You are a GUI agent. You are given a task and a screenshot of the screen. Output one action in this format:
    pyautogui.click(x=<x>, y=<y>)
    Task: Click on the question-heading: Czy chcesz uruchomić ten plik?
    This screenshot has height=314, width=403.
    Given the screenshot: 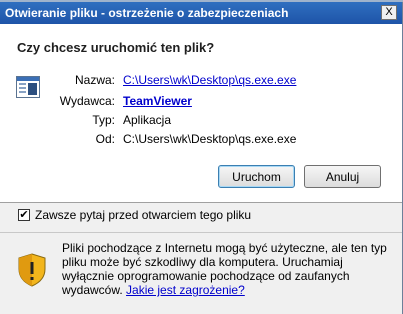 What is the action you would take?
    pyautogui.click(x=116, y=47)
    